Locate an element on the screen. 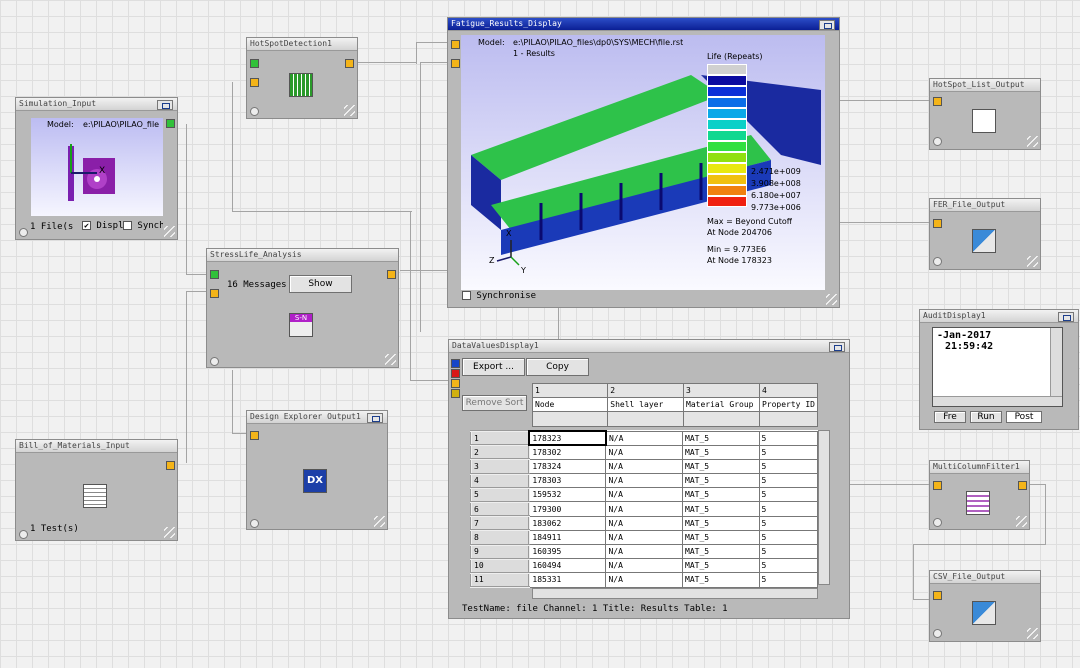 The image size is (1080, 668). table-cell: 159532 is located at coordinates (567, 495).